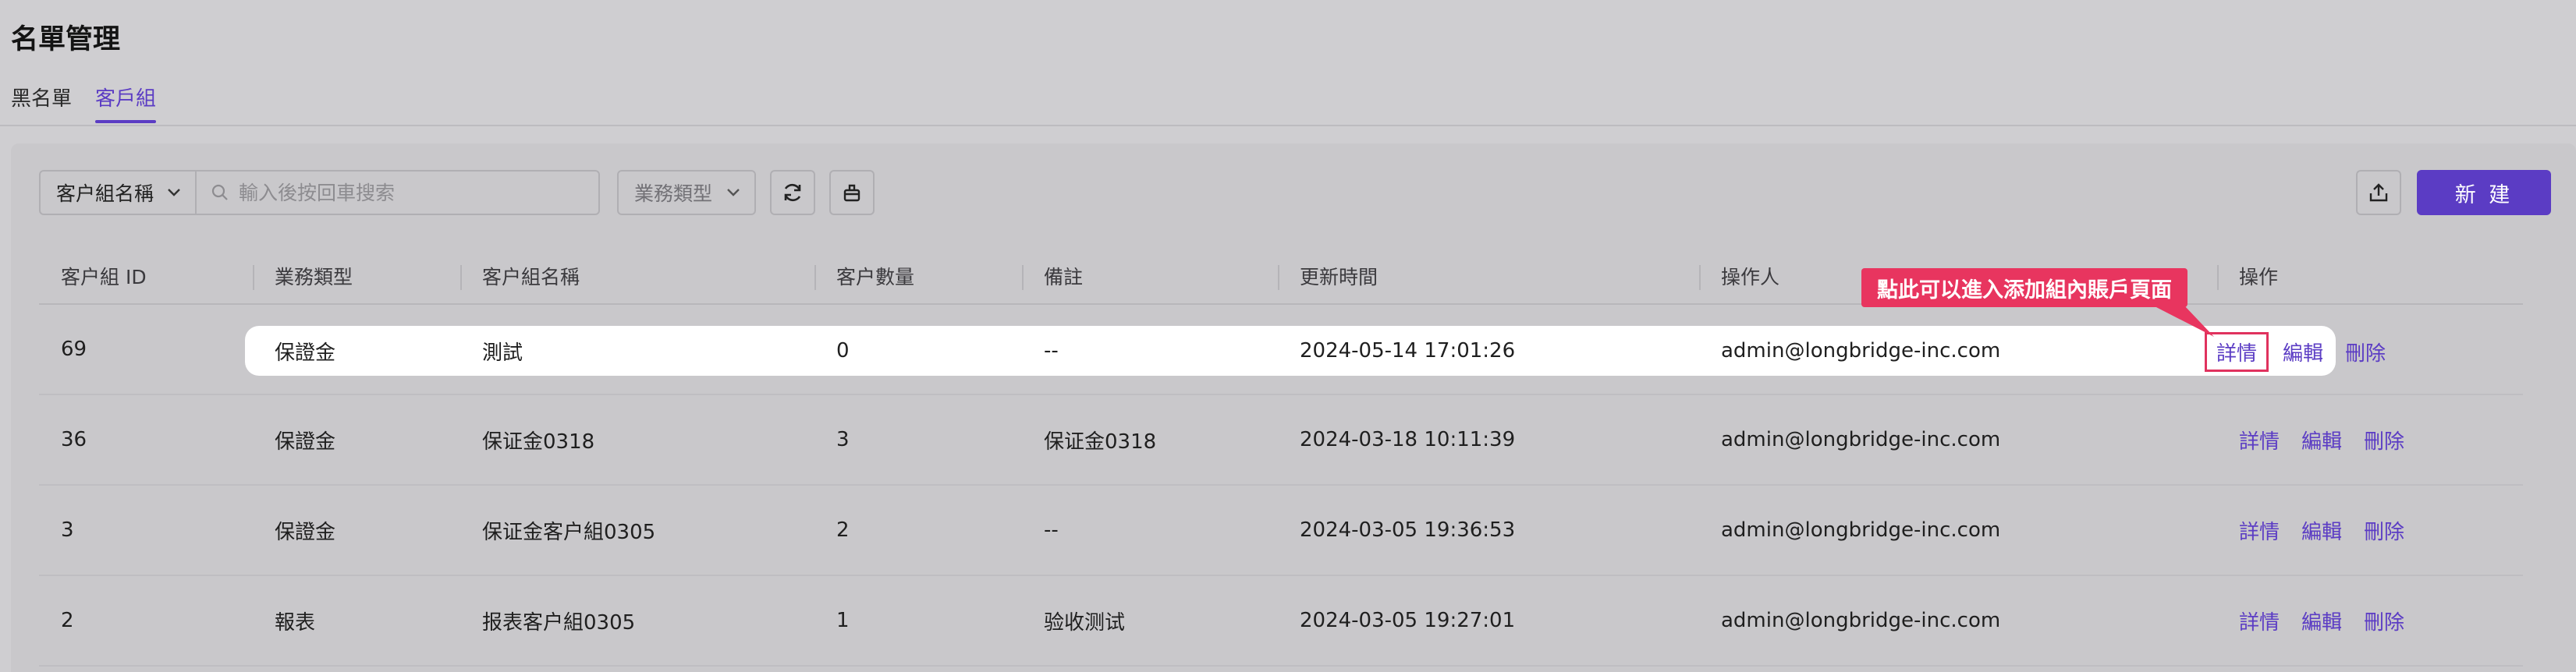  Describe the element at coordinates (1861, 351) in the screenshot. I see `hl-cell-operator: admin@longbridge-inc.com` at that location.